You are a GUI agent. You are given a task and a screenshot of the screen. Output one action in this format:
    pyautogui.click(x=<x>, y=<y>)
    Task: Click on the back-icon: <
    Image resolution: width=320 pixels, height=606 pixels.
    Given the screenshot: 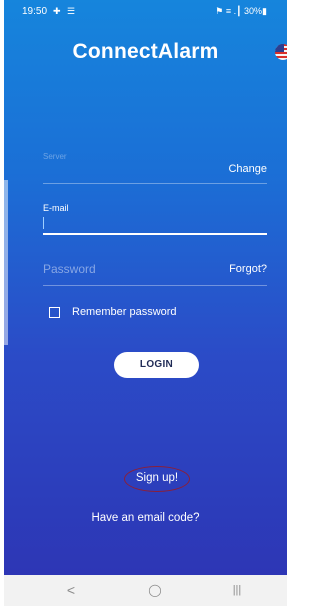 What is the action you would take?
    pyautogui.click(x=71, y=590)
    